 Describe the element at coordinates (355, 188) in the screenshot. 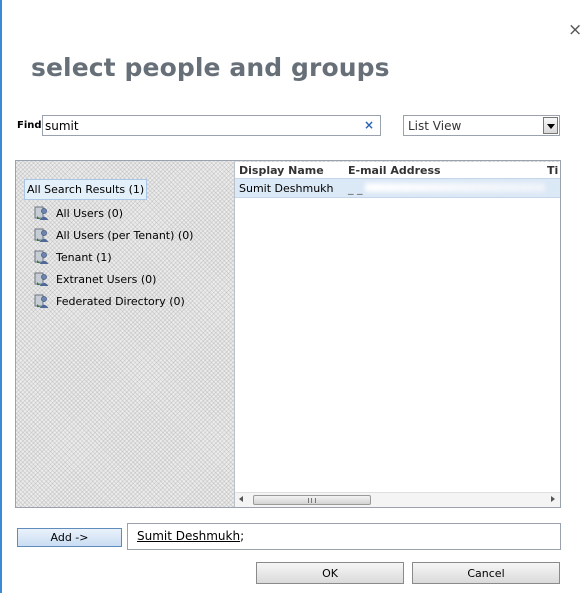

I see `row-email: _ _` at that location.